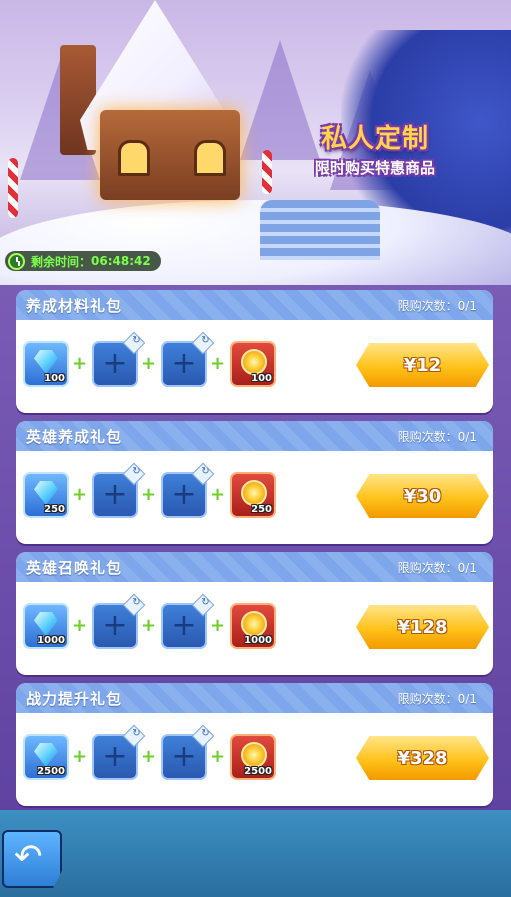 The height and width of the screenshot is (897, 511). I want to click on gingerbread-house, so click(152, 105).